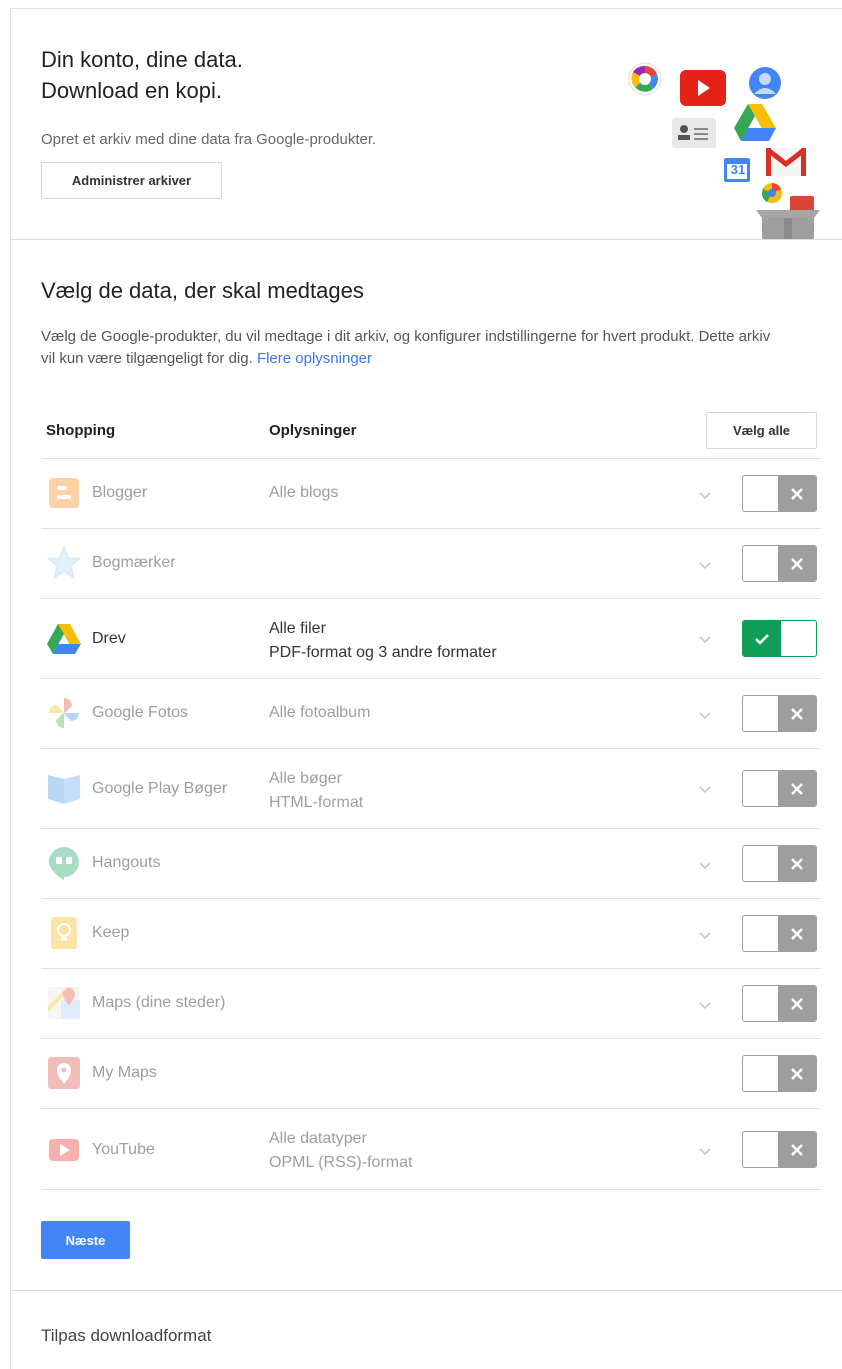  I want to click on product-name: YouTube, so click(123, 1149).